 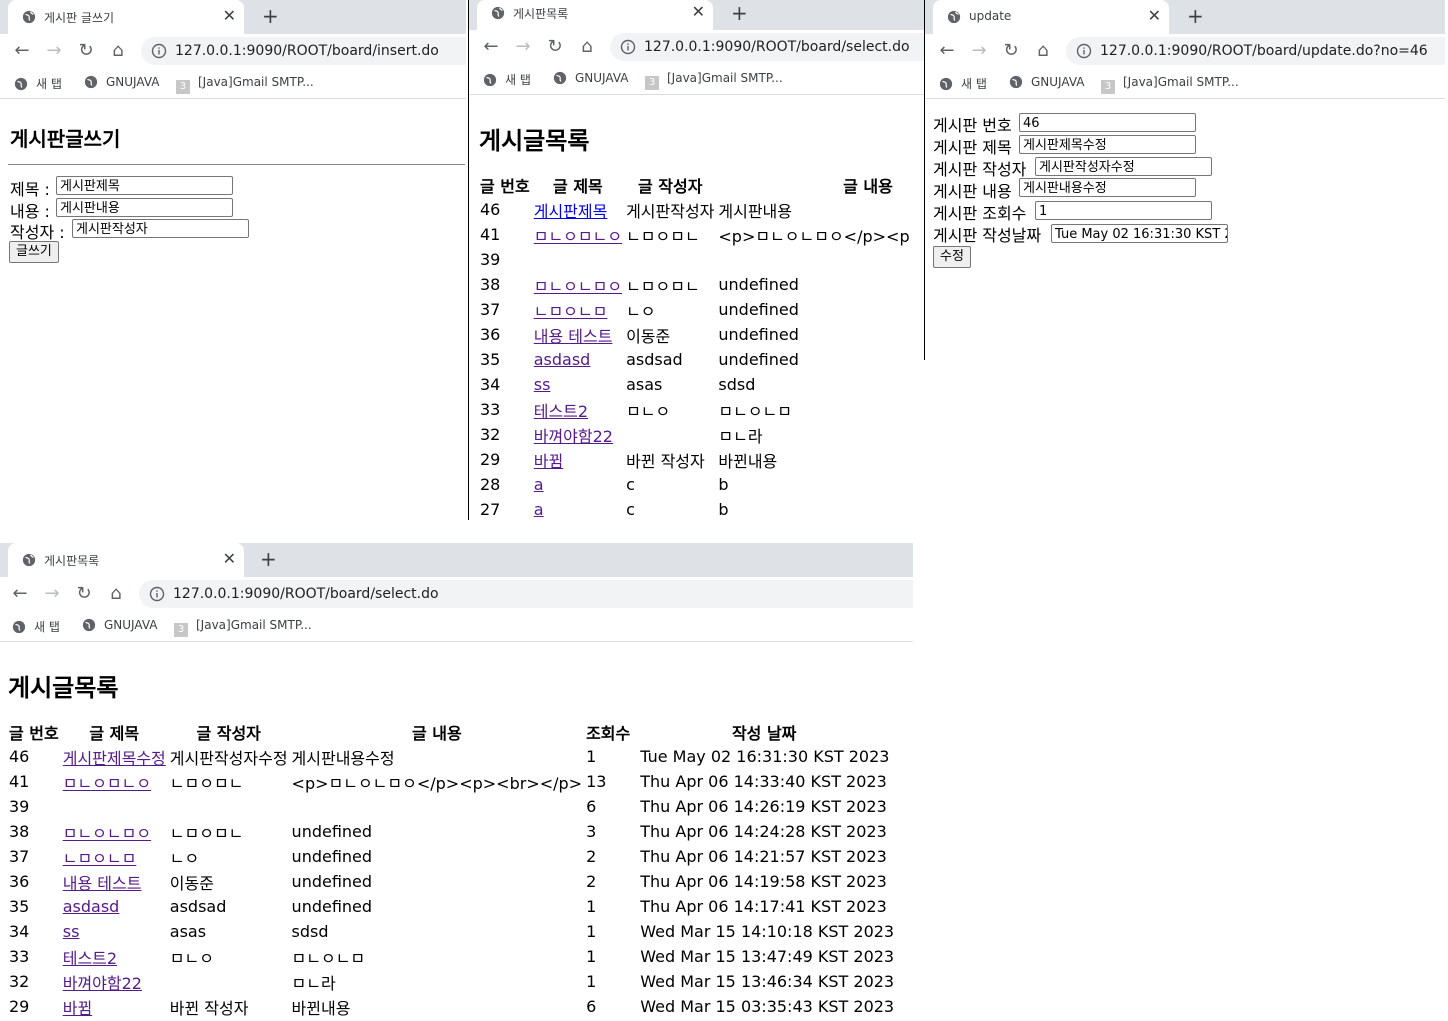 I want to click on post-content-cell: 게시판내용수정, so click(x=343, y=758).